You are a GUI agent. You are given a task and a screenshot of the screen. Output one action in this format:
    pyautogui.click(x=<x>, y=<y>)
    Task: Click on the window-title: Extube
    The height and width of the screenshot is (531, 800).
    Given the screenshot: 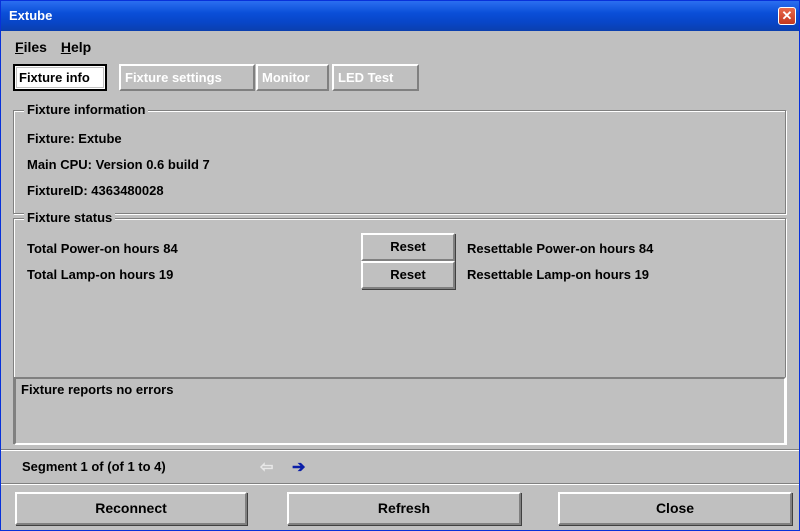 What is the action you would take?
    pyautogui.click(x=31, y=15)
    